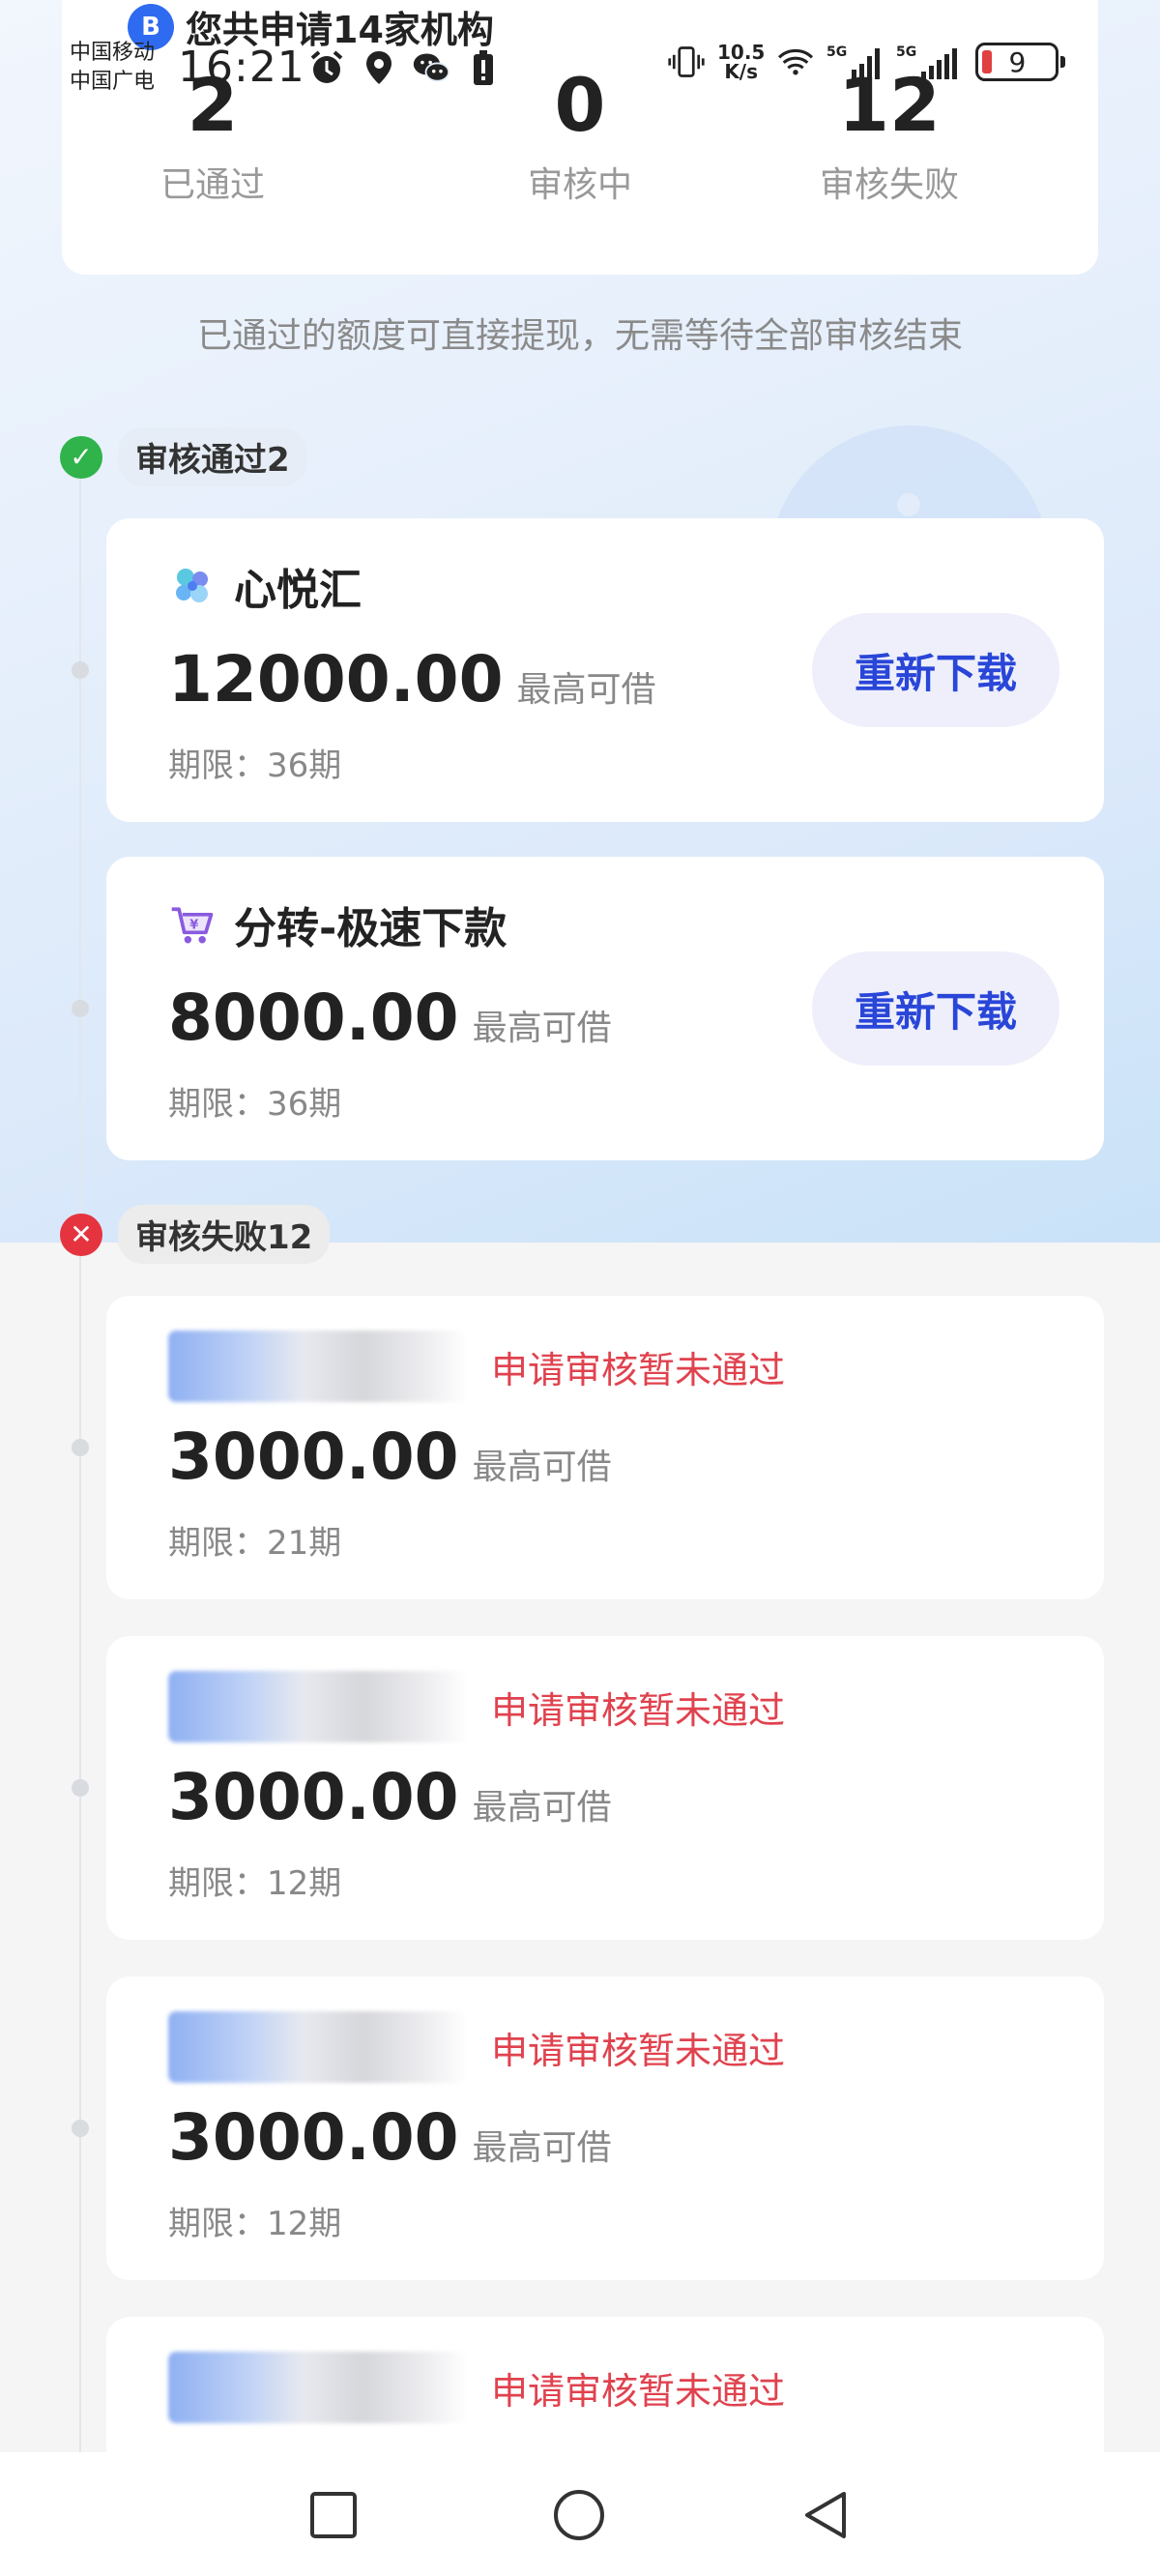 The height and width of the screenshot is (2576, 1160). I want to click on failed-card-1: 申请审核暂未通过 3000.00 最高可借 期限：21期, so click(605, 1447).